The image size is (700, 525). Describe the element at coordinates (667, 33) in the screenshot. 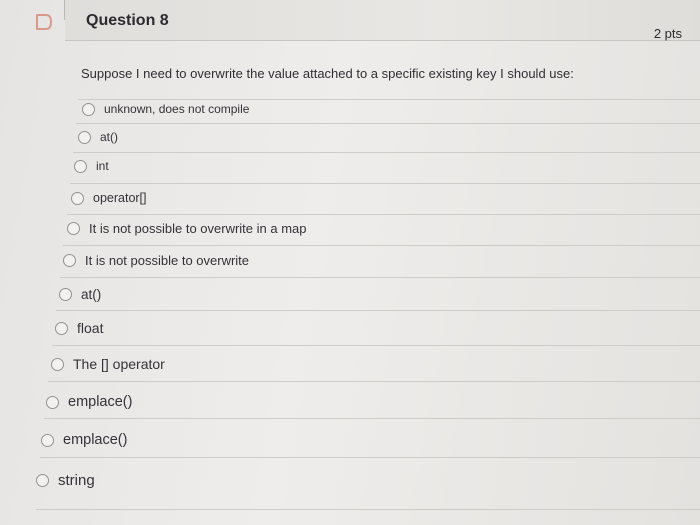

I see `question-points: 2 pts` at that location.